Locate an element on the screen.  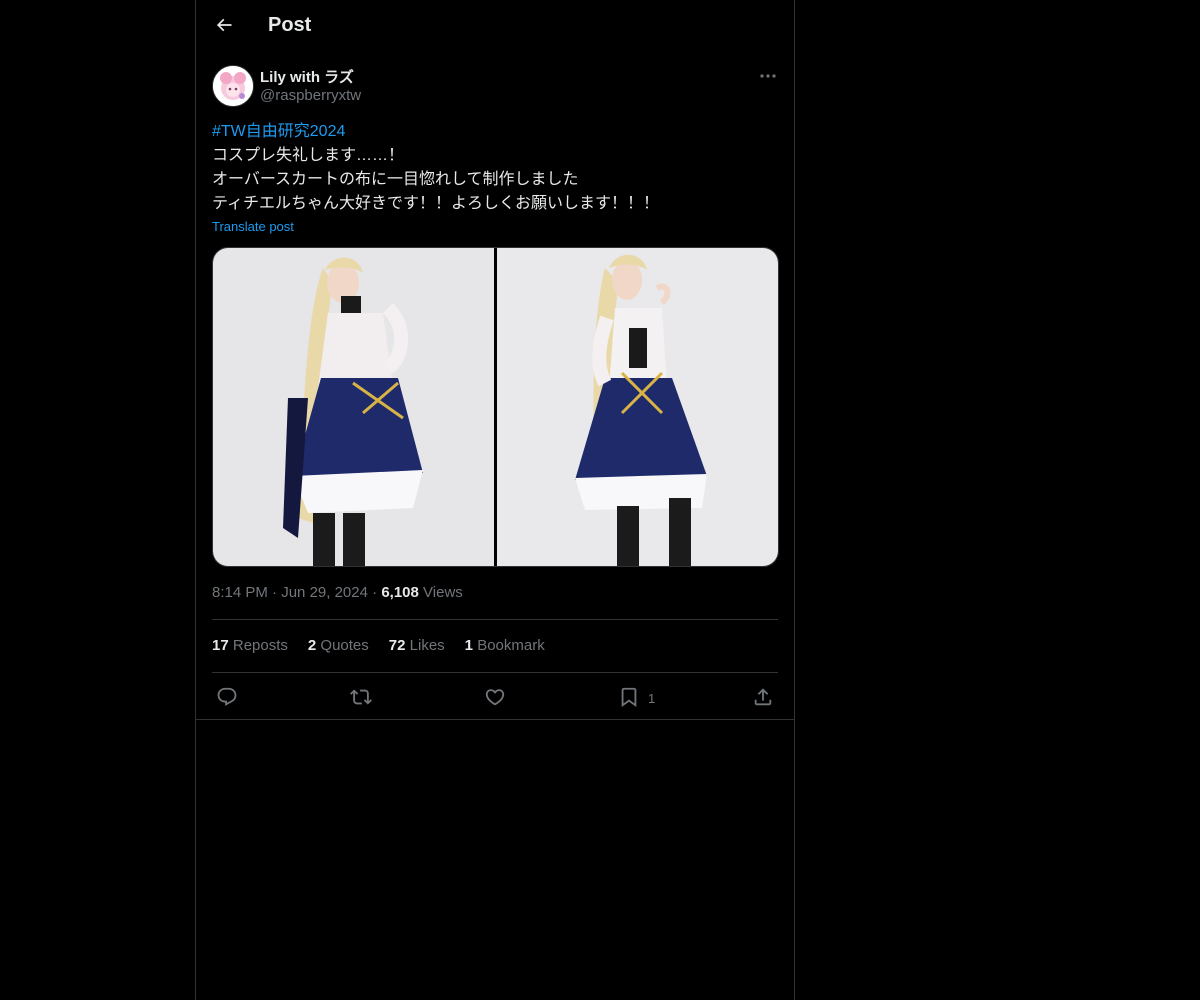
hashtag-link: #TW自由研究2024 is located at coordinates (278, 131).